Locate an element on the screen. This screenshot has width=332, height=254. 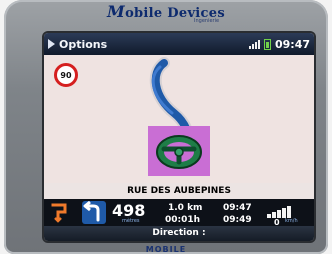
gps-strength-icon is located at coordinates (279, 211).